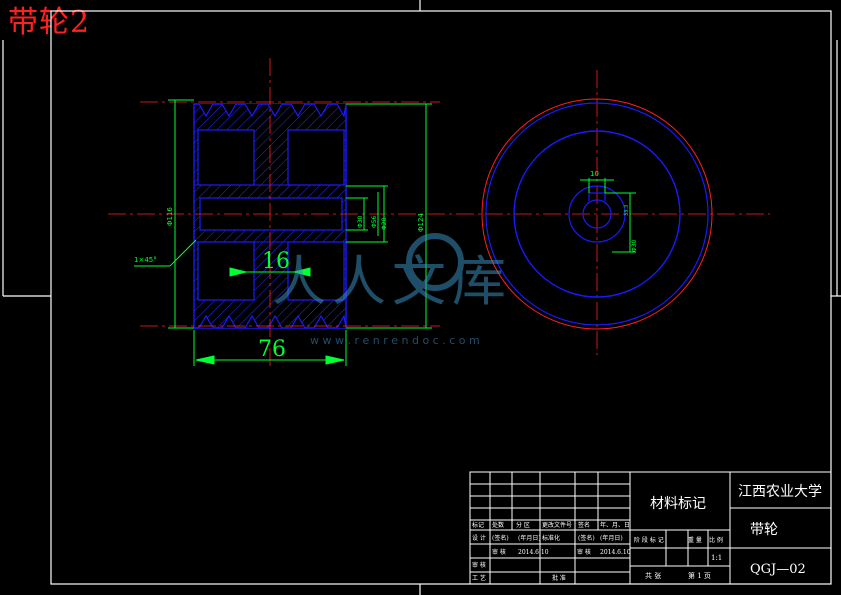 Image resolution: width=841 pixels, height=595 pixels. I want to click on dim-width-label: 76, so click(272, 349).